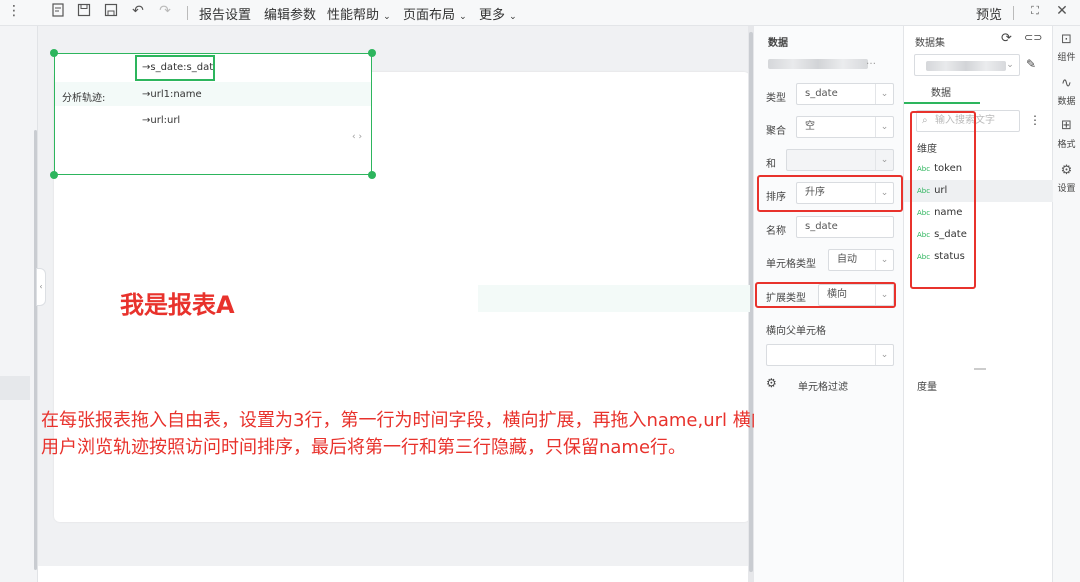 The height and width of the screenshot is (582, 1080). What do you see at coordinates (614, 298) in the screenshot?
I see `highlight-band` at bounding box center [614, 298].